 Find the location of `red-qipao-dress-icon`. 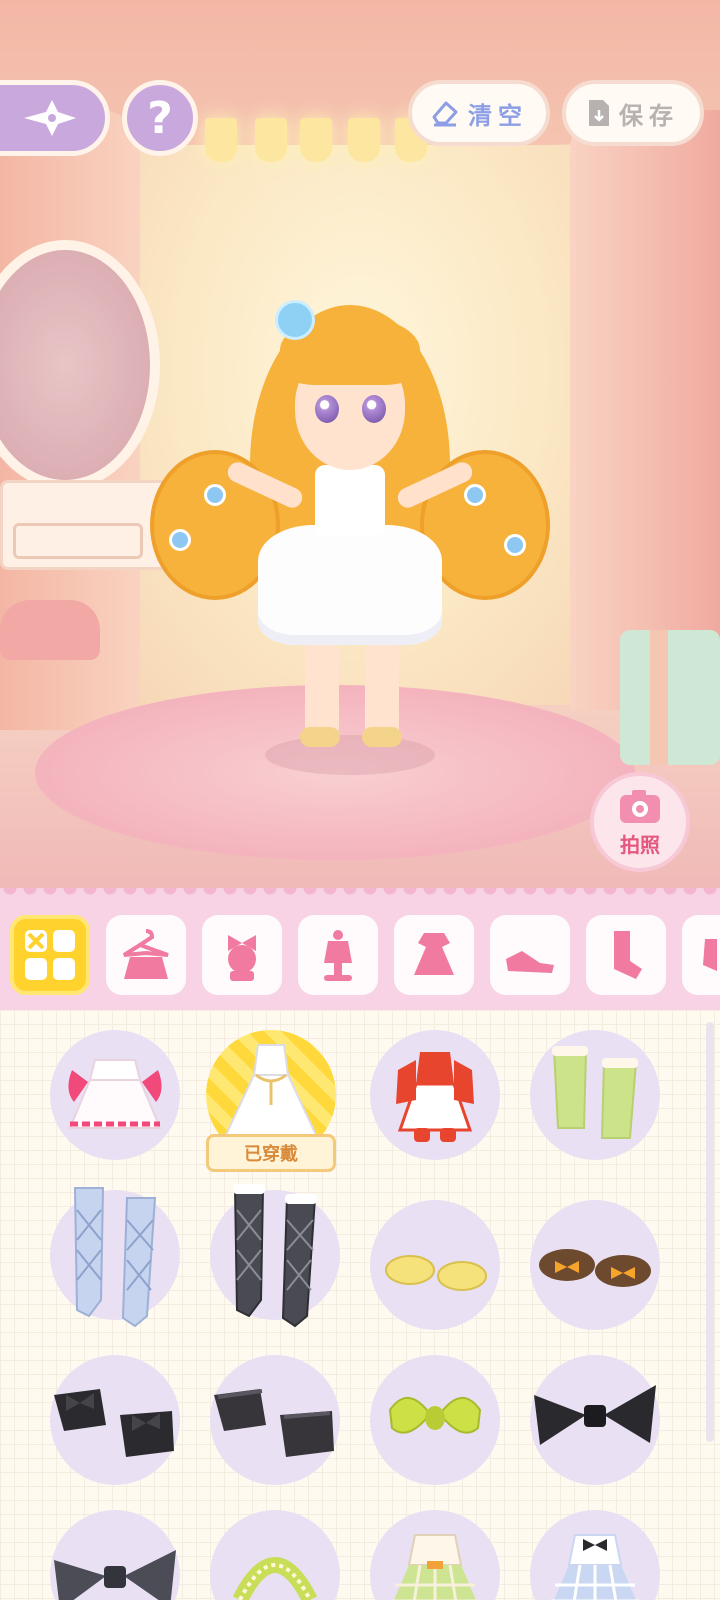

red-qipao-dress-icon is located at coordinates (435, 1097).